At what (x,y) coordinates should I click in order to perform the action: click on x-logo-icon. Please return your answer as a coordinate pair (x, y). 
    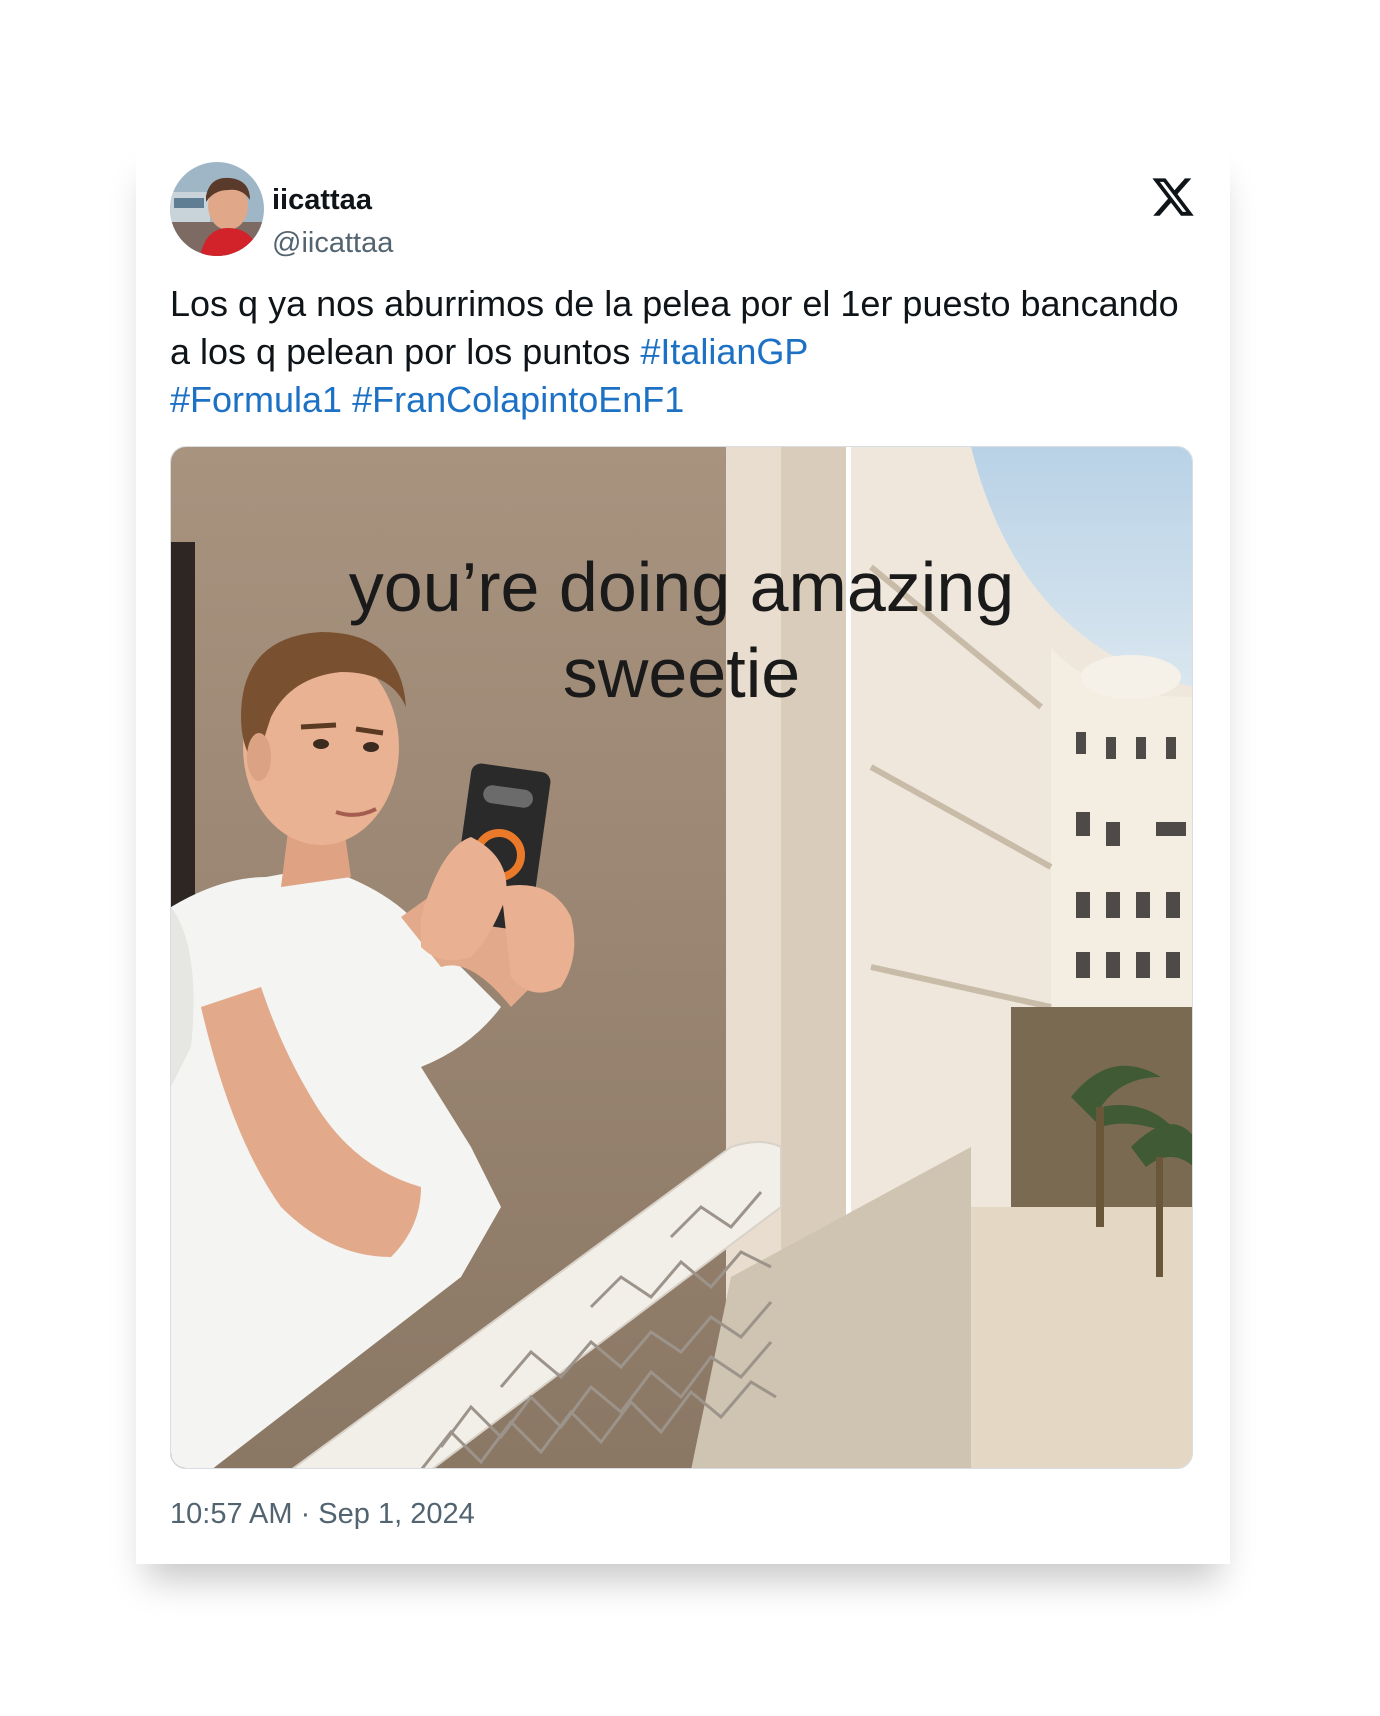
    Looking at the image, I should click on (1173, 197).